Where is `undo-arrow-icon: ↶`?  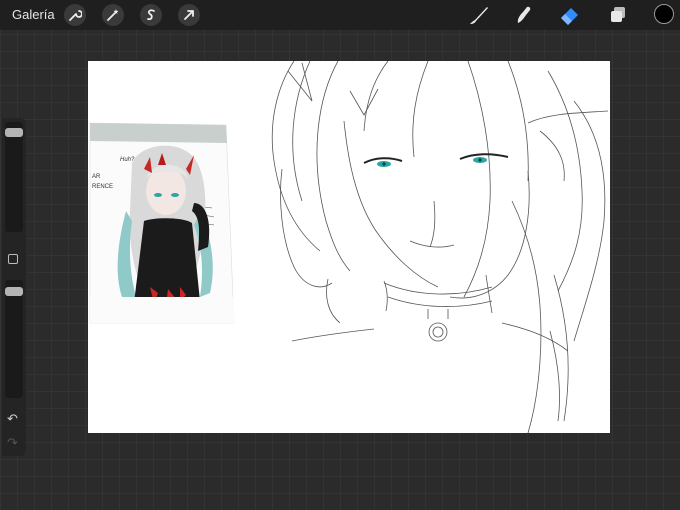
undo-arrow-icon: ↶ is located at coordinates (12, 419).